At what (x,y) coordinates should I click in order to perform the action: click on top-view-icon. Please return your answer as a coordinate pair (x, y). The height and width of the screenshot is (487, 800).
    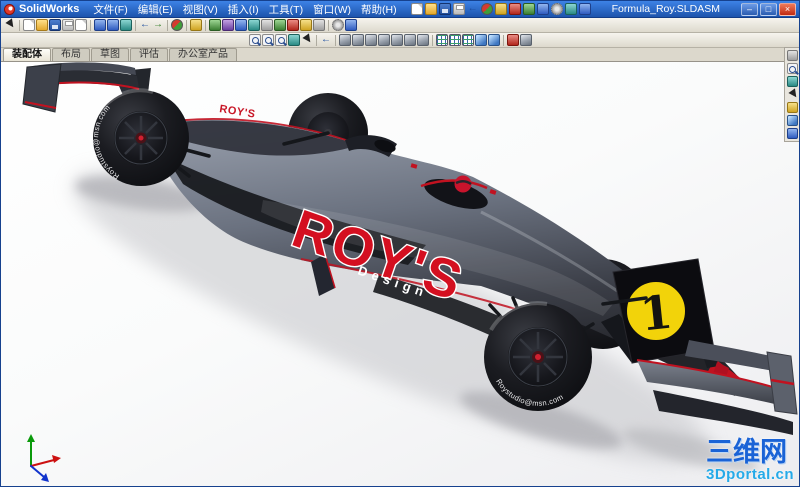
    Looking at the image, I should click on (397, 40).